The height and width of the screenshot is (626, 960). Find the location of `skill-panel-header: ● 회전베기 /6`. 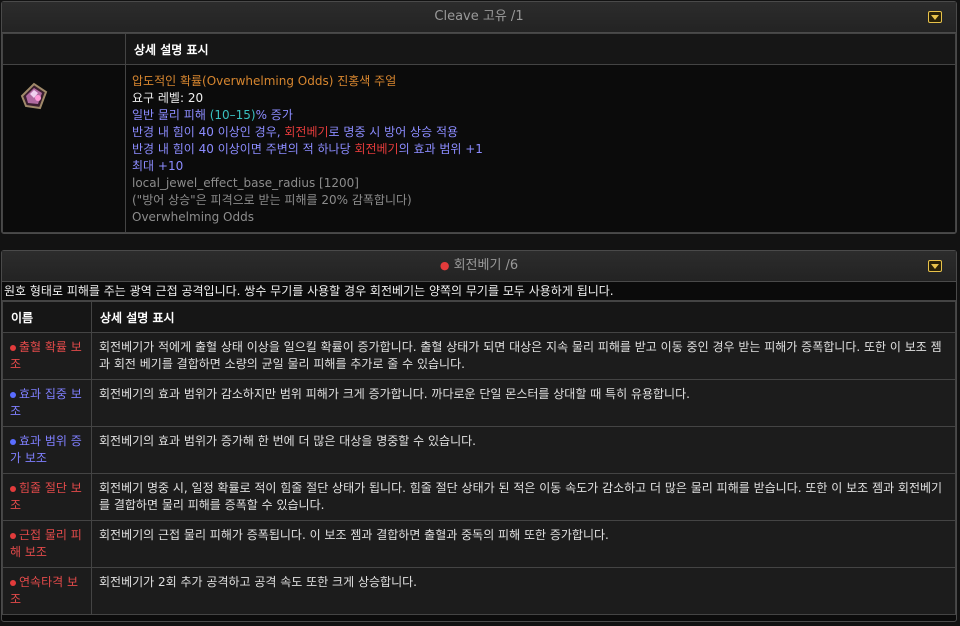

skill-panel-header: ● 회전베기 /6 is located at coordinates (479, 266).